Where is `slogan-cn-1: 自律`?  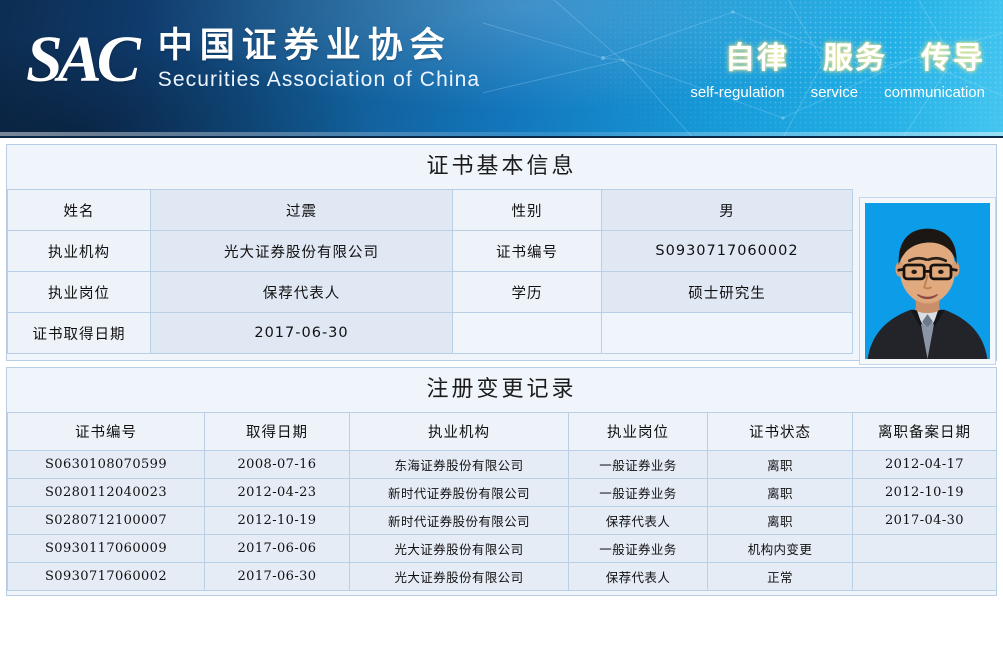 slogan-cn-1: 自律 is located at coordinates (757, 58).